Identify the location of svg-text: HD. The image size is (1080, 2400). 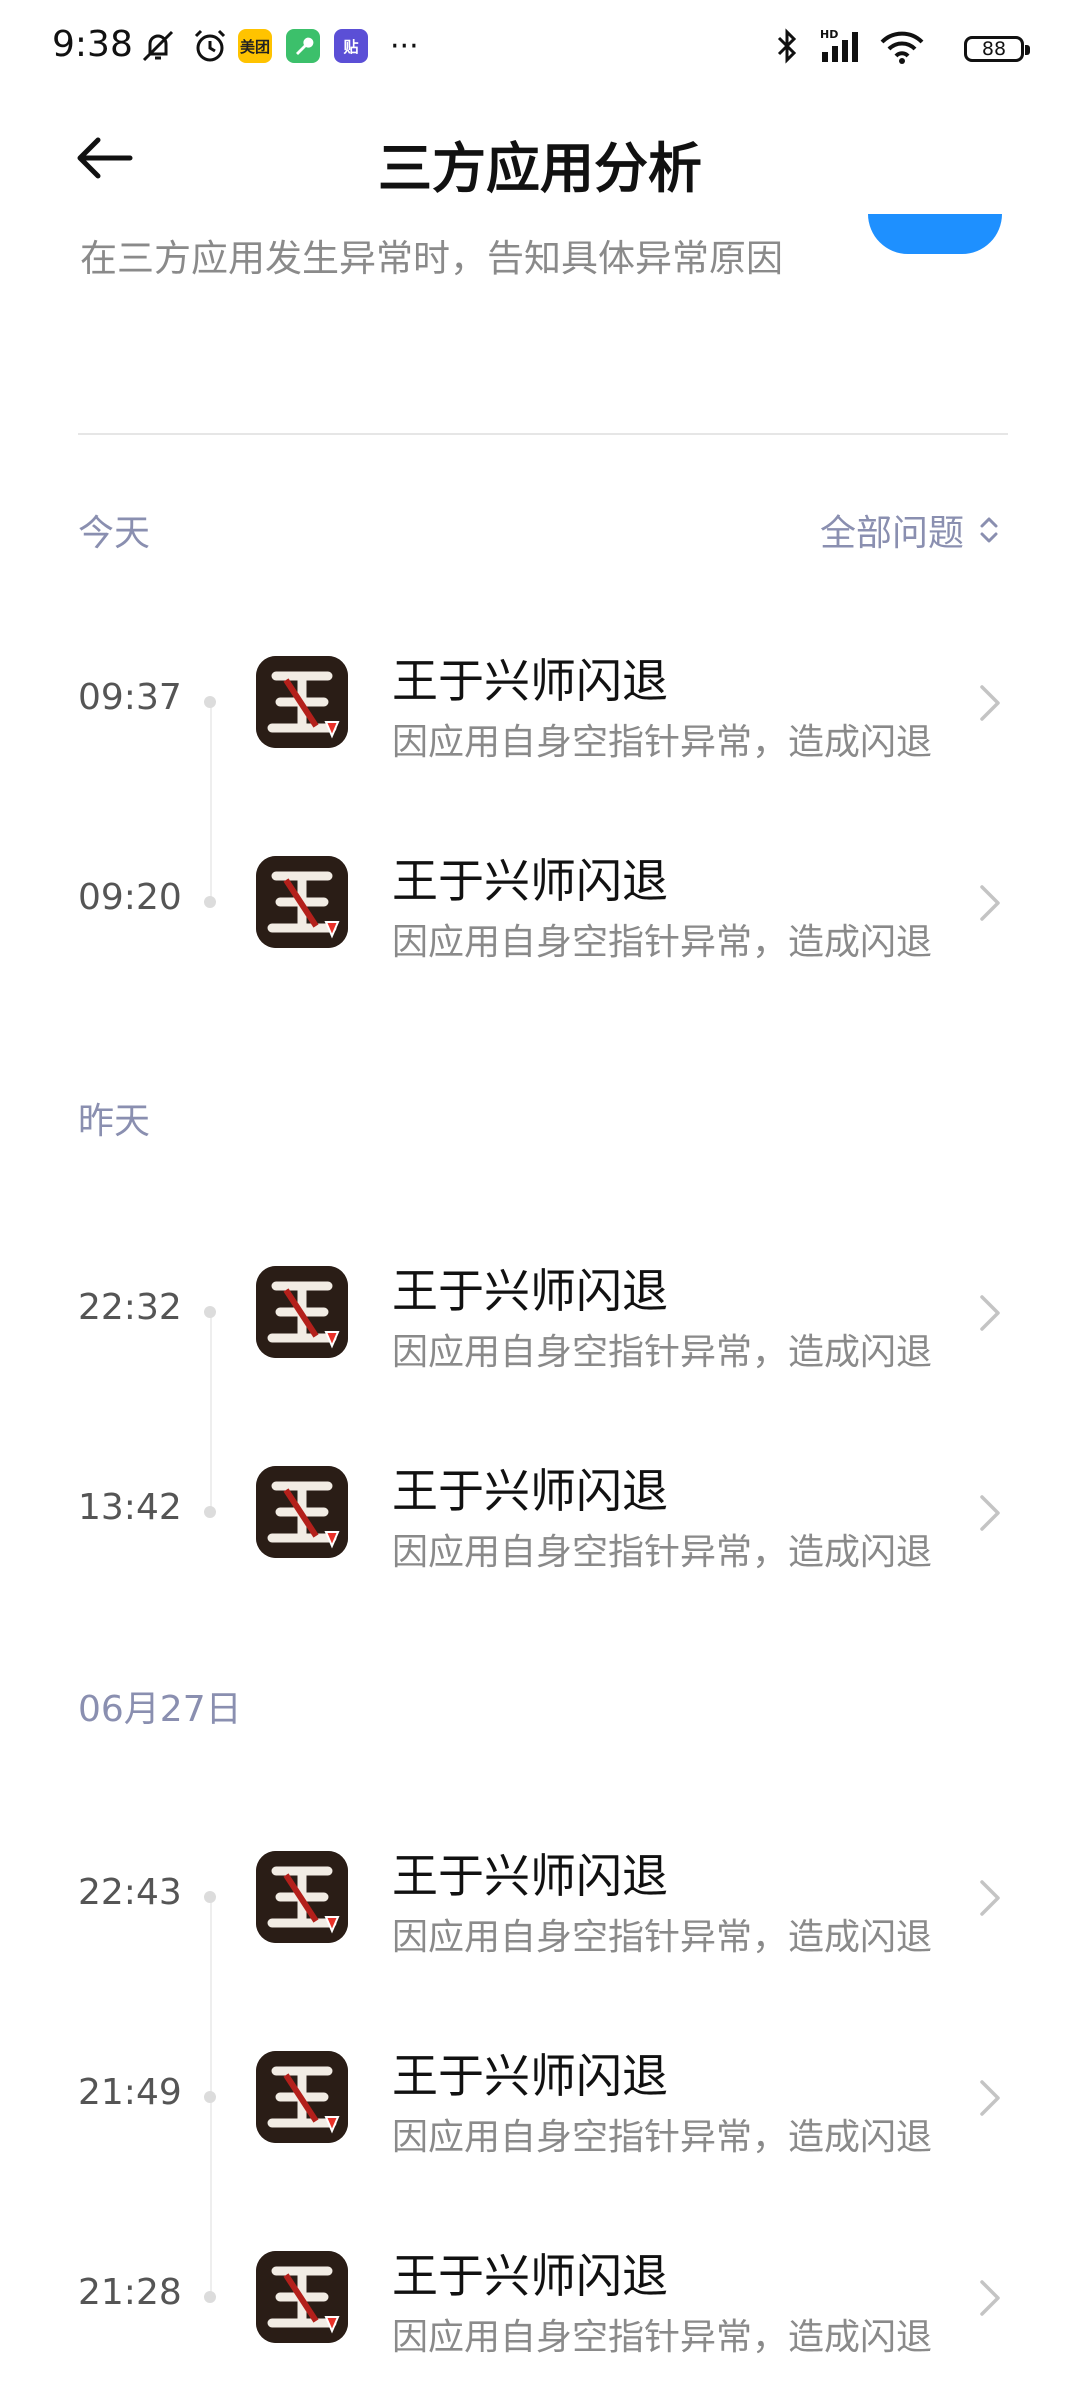
(829, 34).